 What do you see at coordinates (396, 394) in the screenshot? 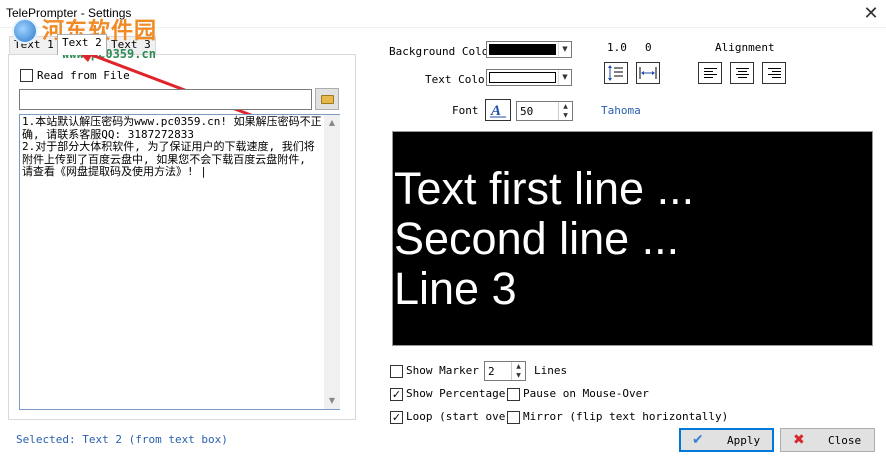
I see `show-percentage-checkbox` at bounding box center [396, 394].